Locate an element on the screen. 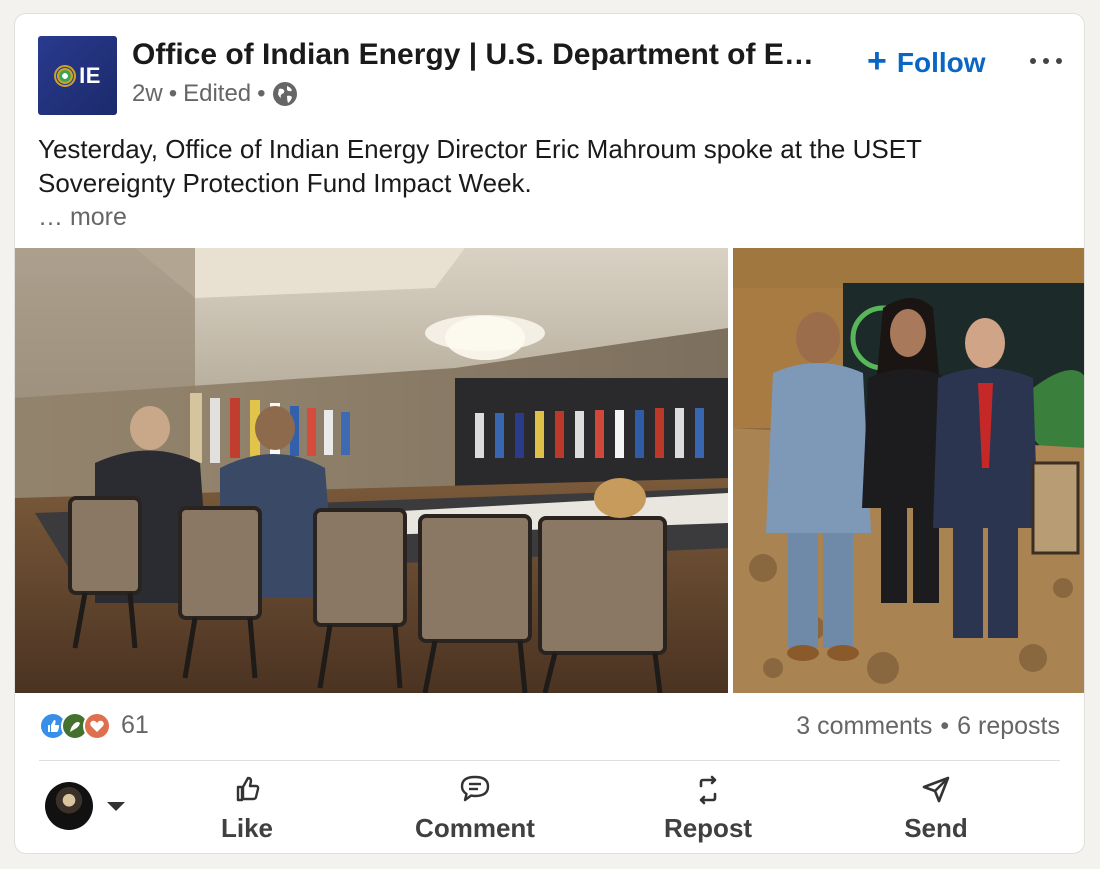 This screenshot has height=869, width=1100. send-button: Send is located at coordinates (936, 809).